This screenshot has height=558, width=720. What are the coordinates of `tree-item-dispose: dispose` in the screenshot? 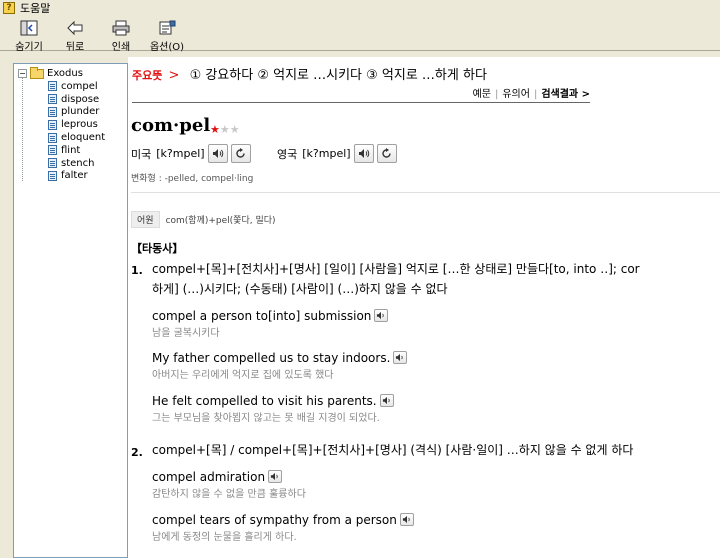 It's located at (76, 99).